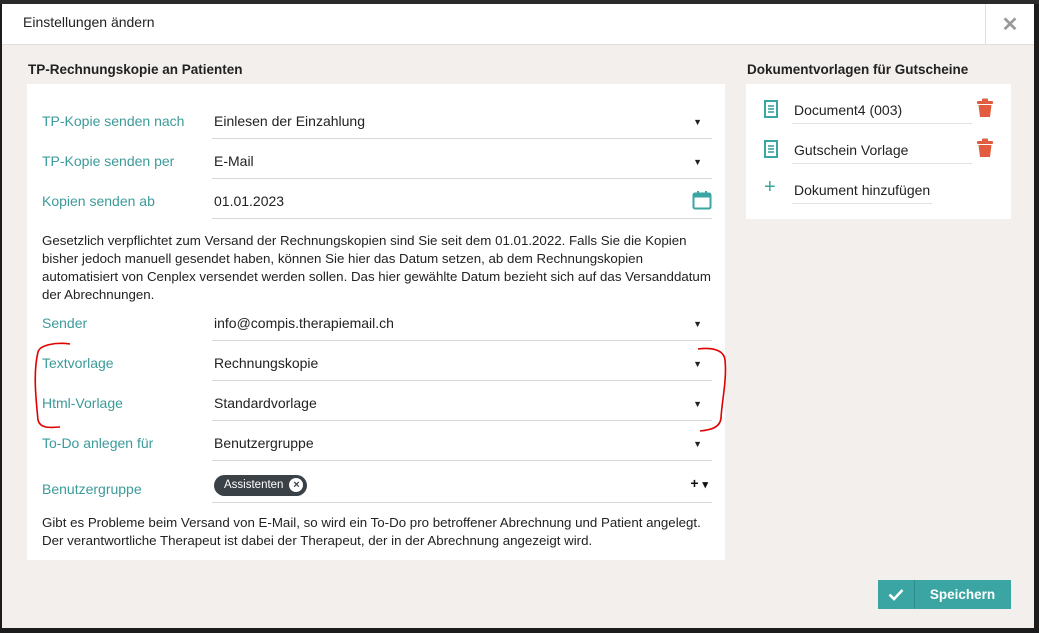 The image size is (1039, 633). Describe the element at coordinates (98, 201) in the screenshot. I see `send-from-label: Kopien senden ab` at that location.